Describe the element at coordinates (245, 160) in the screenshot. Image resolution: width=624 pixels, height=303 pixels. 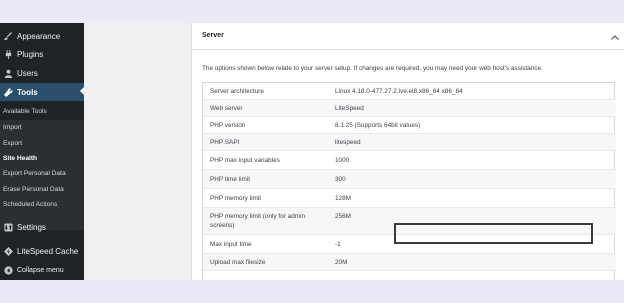
I see `row-label: PHP max input variables` at that location.